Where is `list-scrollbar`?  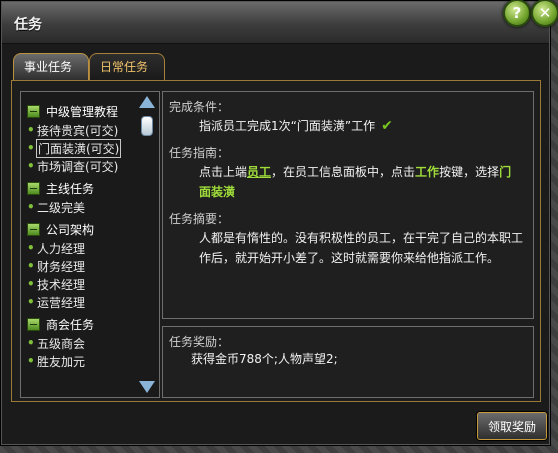
list-scrollbar is located at coordinates (147, 244).